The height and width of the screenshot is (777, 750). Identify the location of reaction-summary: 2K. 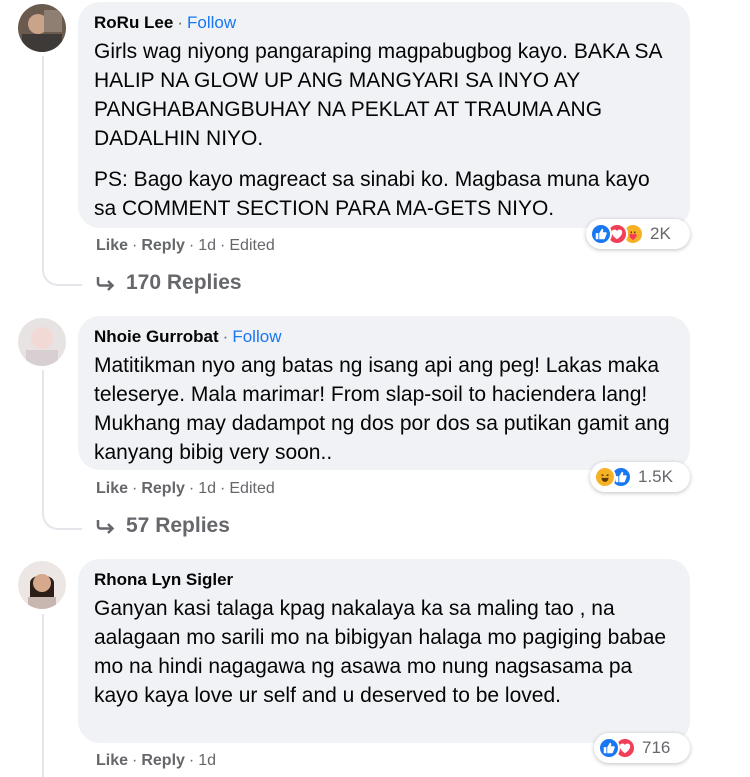
(638, 234).